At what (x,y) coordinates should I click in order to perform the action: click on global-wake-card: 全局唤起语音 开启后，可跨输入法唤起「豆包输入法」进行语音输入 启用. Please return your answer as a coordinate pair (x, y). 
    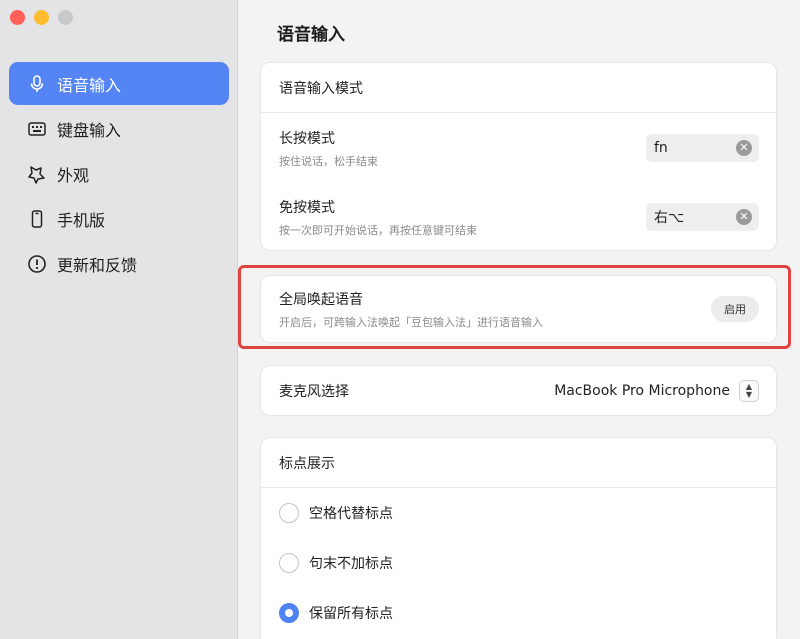
    Looking at the image, I should click on (518, 309).